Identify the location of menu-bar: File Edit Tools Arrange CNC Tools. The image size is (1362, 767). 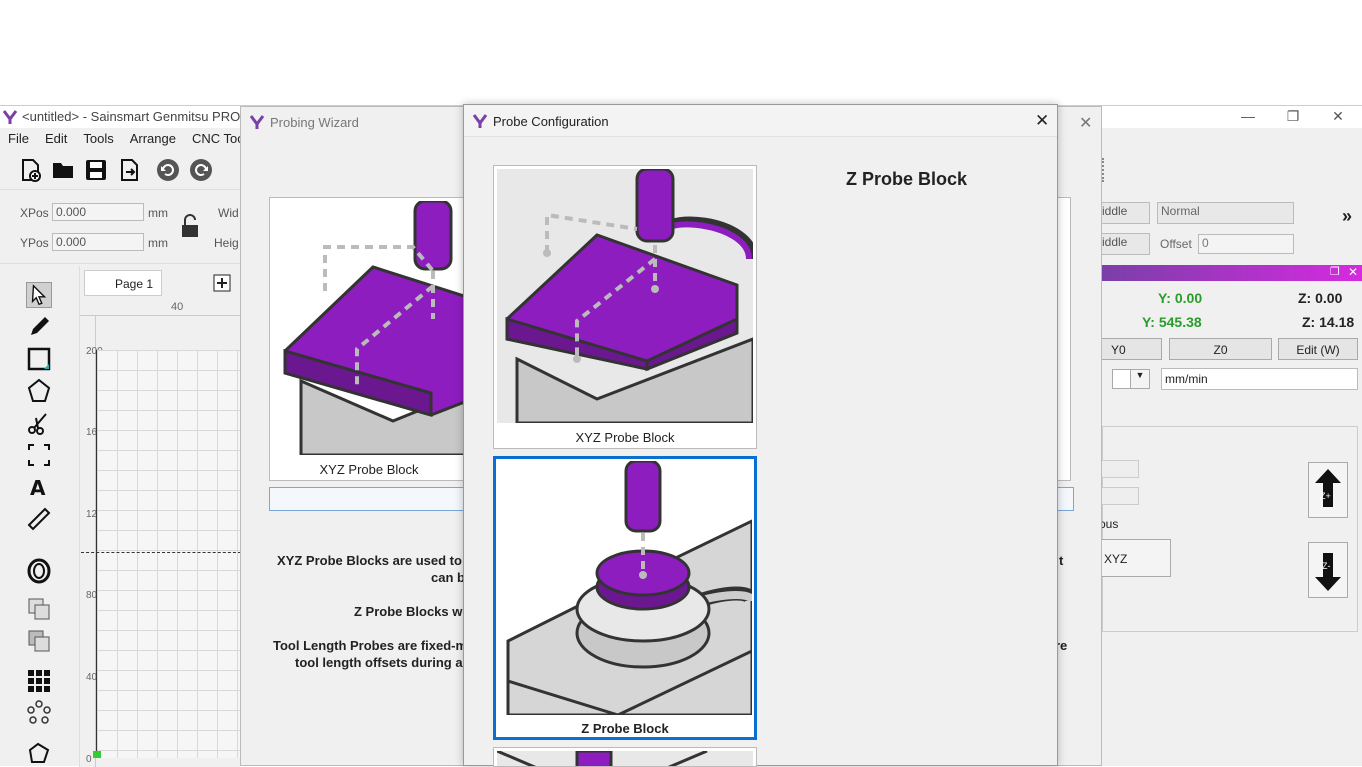
(131, 139).